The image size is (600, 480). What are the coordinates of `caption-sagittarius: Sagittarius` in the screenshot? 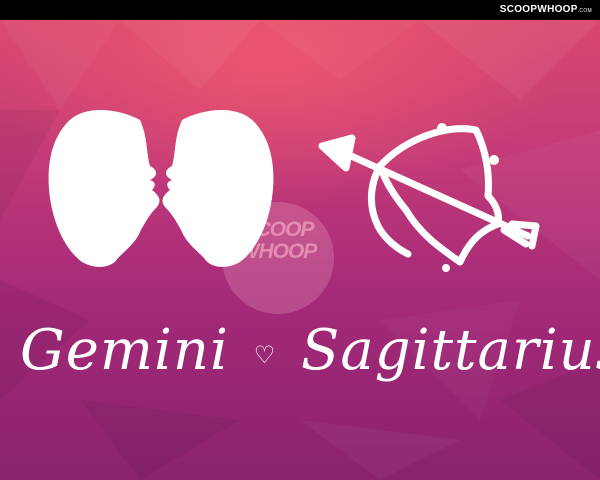 It's located at (450, 350).